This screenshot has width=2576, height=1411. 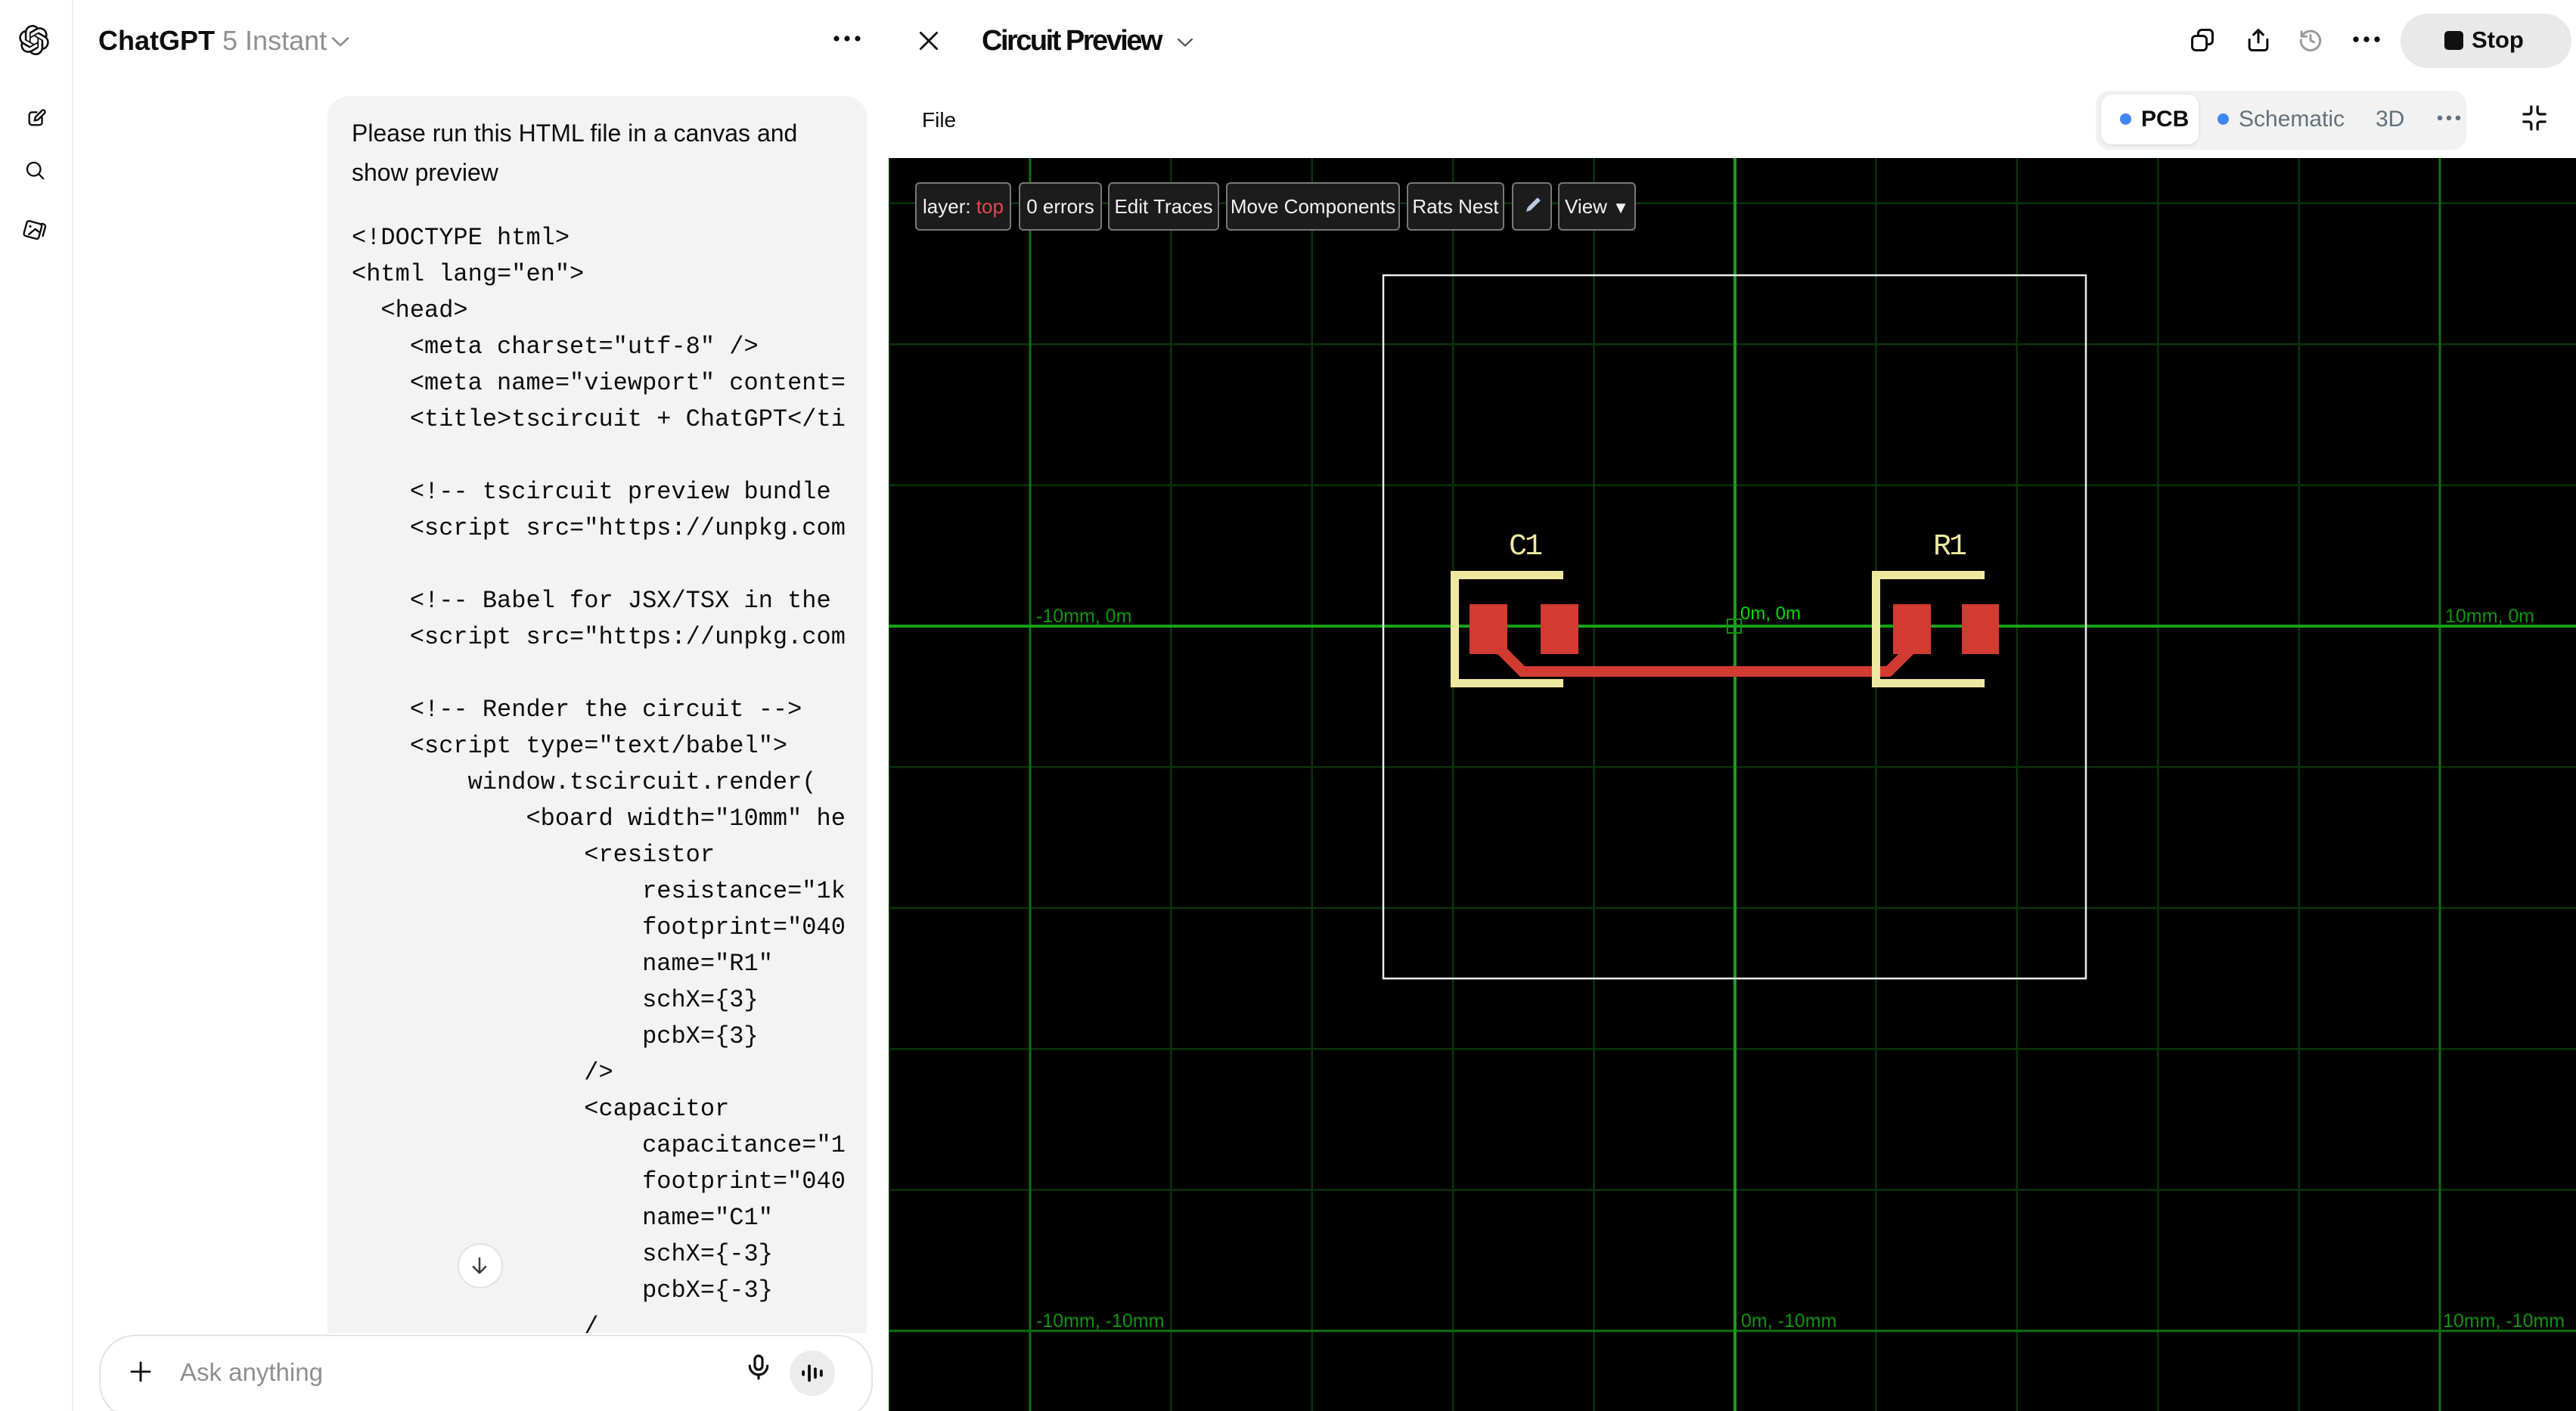 What do you see at coordinates (1770, 613) in the screenshot?
I see `svg-text: 0m, 0m` at bounding box center [1770, 613].